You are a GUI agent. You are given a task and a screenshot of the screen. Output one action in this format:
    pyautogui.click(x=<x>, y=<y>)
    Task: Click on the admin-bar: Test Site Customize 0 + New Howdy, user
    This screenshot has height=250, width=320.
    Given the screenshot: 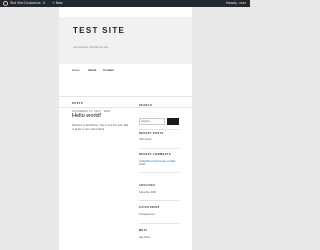 What is the action you would take?
    pyautogui.click(x=125, y=3)
    